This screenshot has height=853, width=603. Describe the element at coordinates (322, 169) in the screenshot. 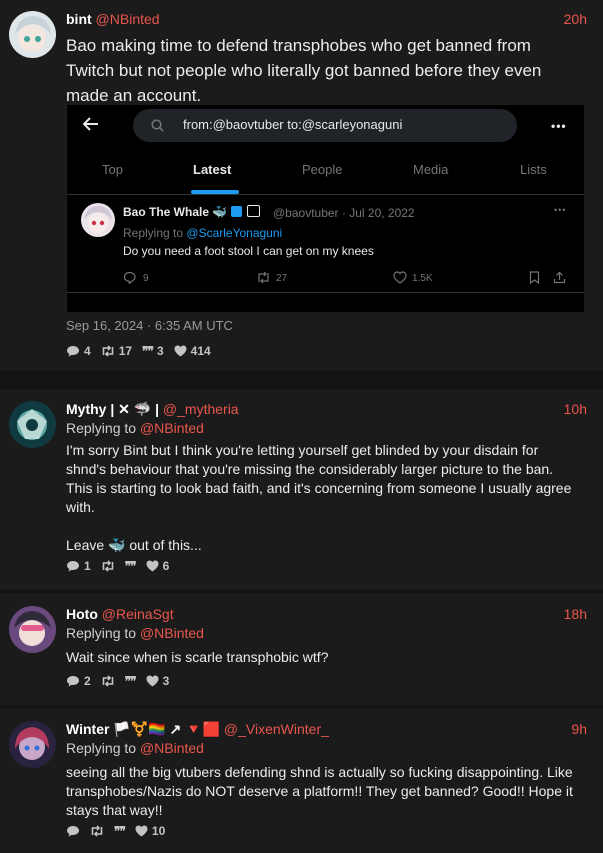

I see `tab-people: People` at that location.